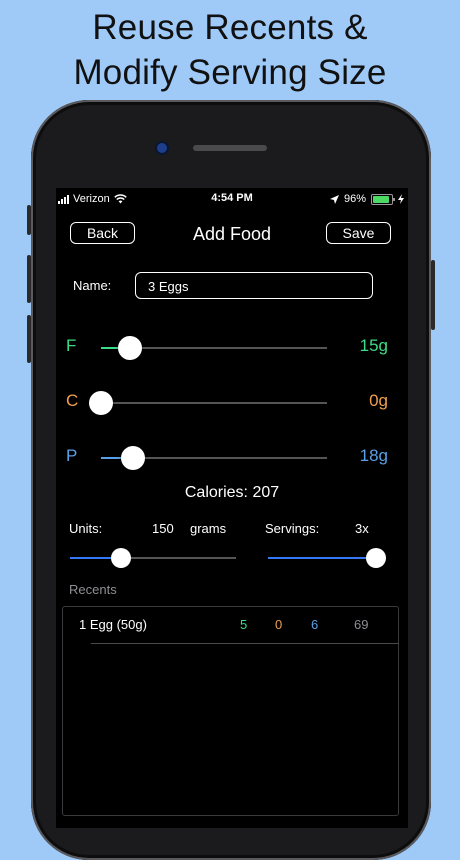  I want to click on units-slider, so click(153, 558).